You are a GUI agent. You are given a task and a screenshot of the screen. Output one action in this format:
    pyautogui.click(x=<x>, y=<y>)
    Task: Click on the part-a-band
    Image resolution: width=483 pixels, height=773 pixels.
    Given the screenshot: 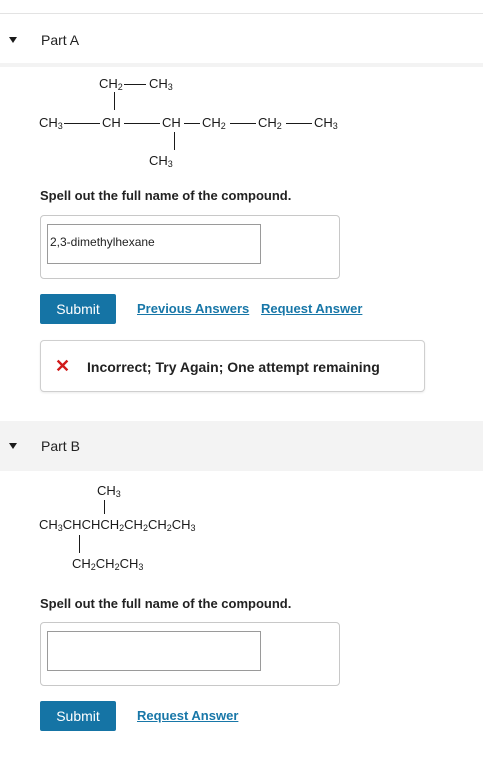 What is the action you would take?
    pyautogui.click(x=241, y=65)
    